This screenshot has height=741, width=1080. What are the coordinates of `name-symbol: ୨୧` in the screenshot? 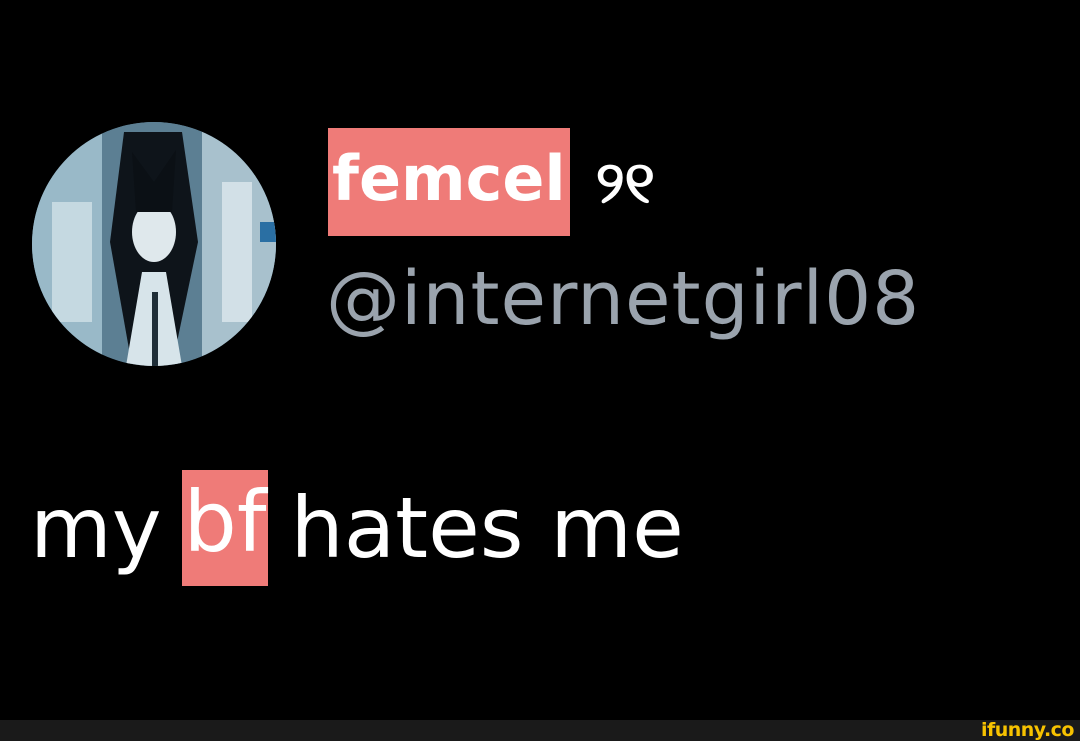 It's located at (625, 182).